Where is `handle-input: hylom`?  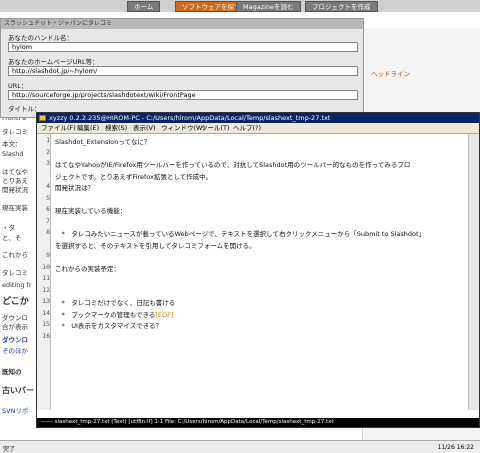 handle-input: hylom is located at coordinates (183, 47).